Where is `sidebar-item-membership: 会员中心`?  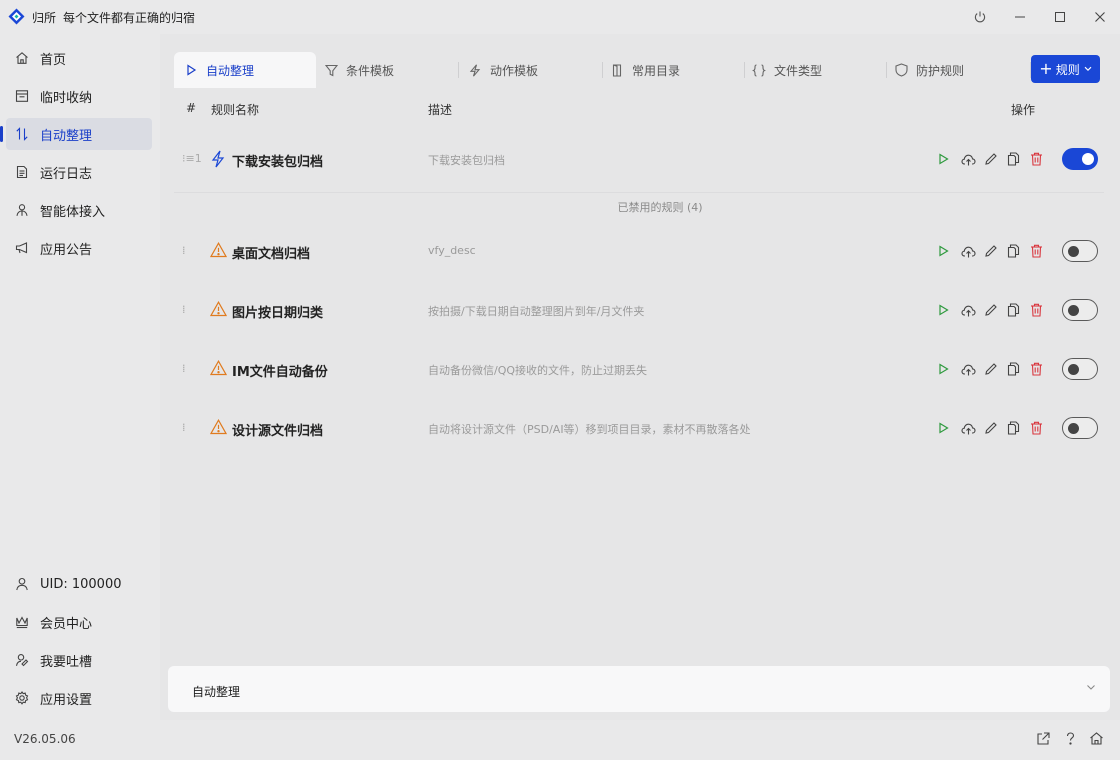
sidebar-item-membership: 会员中心 is located at coordinates (79, 622).